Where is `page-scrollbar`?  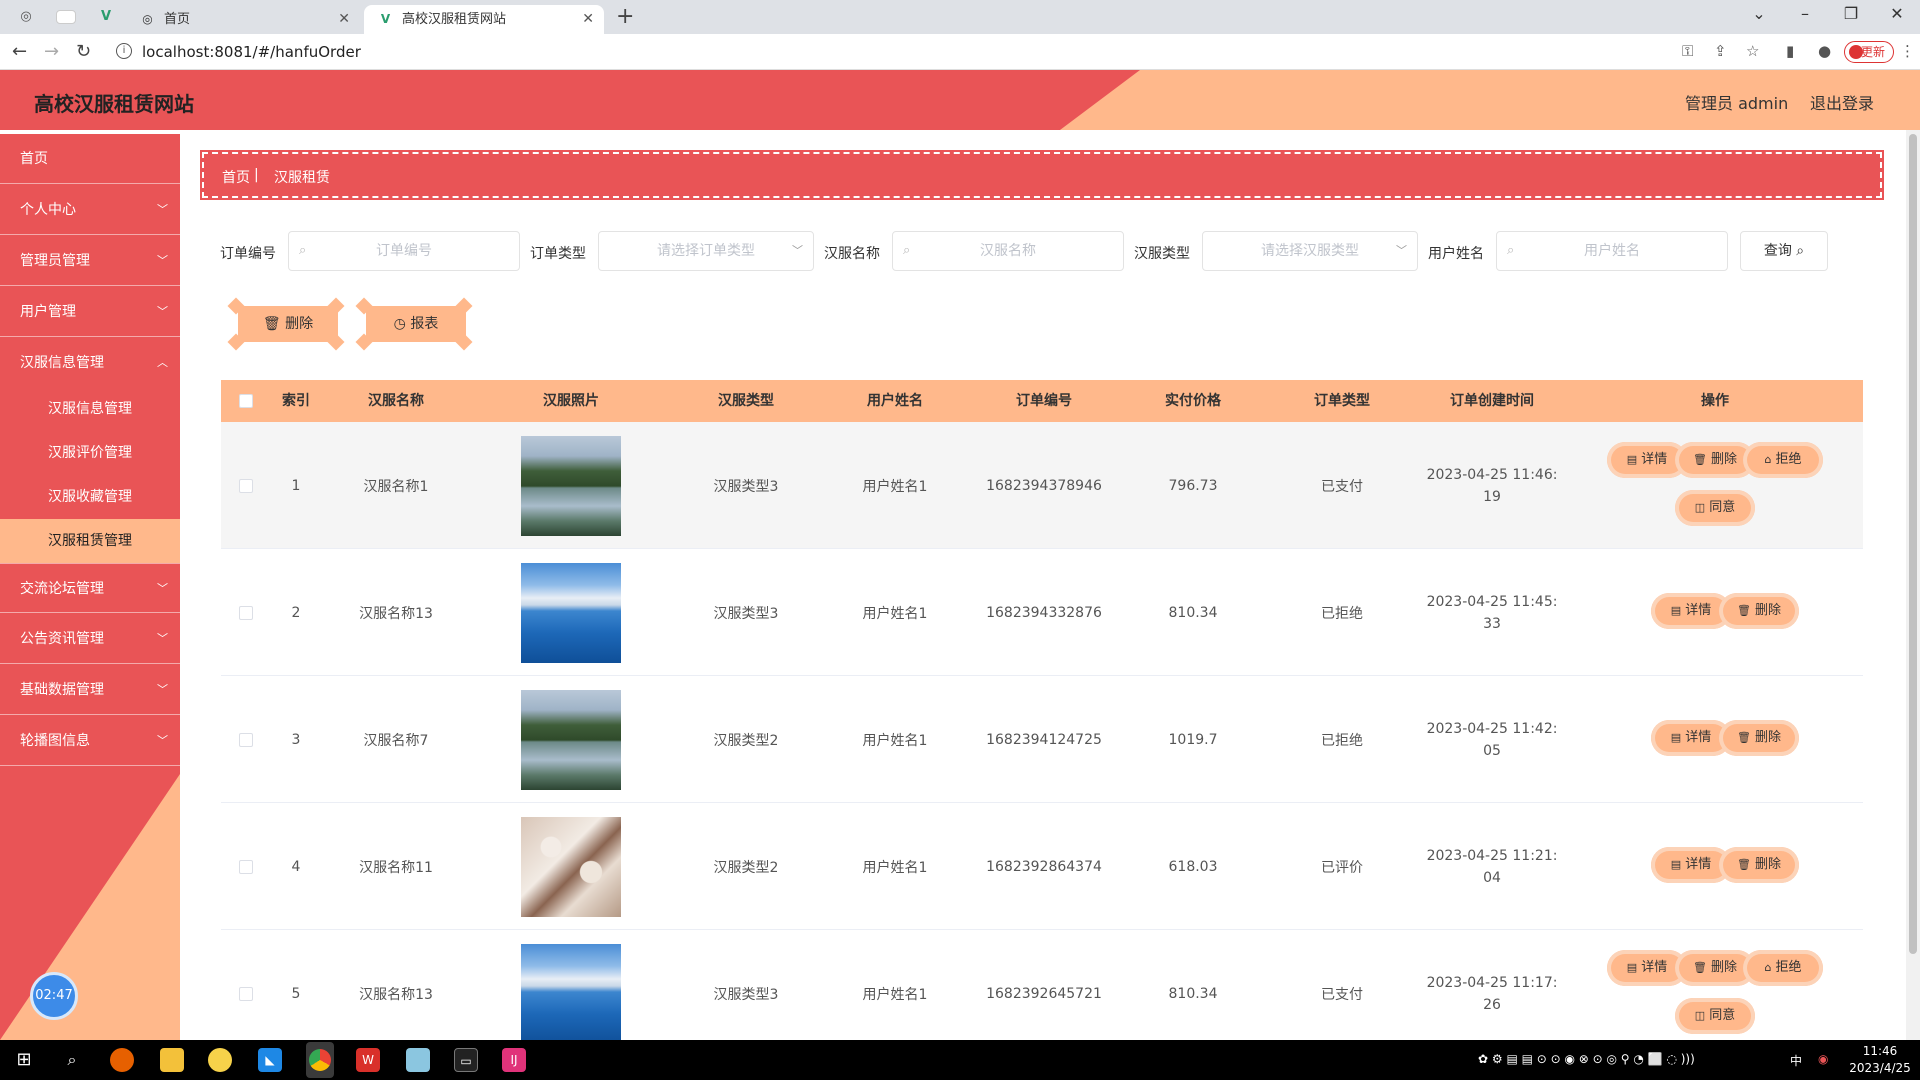
page-scrollbar is located at coordinates (1913, 585).